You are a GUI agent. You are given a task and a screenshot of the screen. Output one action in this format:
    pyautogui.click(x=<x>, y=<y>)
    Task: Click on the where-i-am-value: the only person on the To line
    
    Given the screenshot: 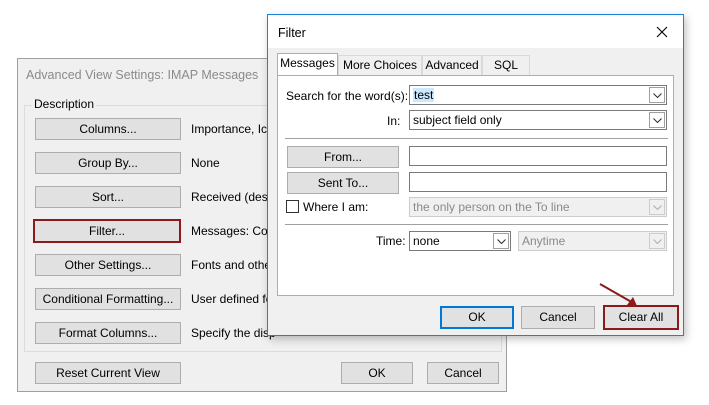 What is the action you would take?
    pyautogui.click(x=491, y=207)
    